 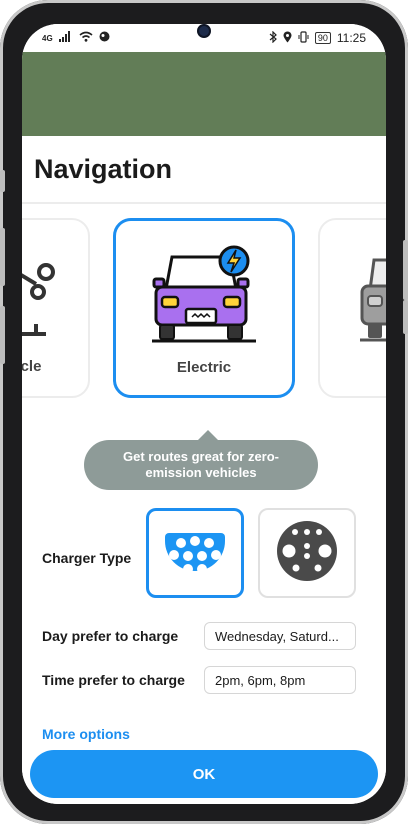 What do you see at coordinates (208, 435) in the screenshot?
I see `tooltip-arrow` at bounding box center [208, 435].